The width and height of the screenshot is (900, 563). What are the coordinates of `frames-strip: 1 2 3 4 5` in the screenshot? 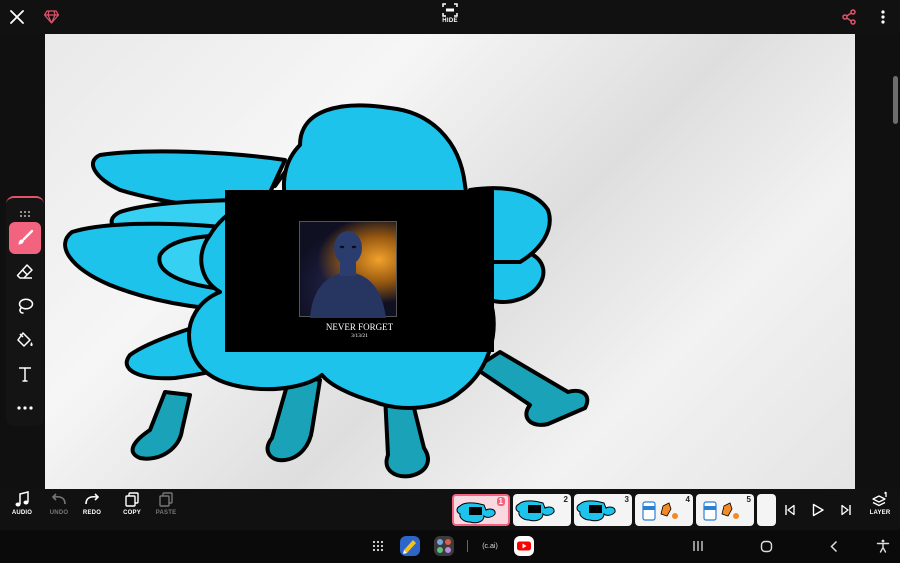 It's located at (613, 510).